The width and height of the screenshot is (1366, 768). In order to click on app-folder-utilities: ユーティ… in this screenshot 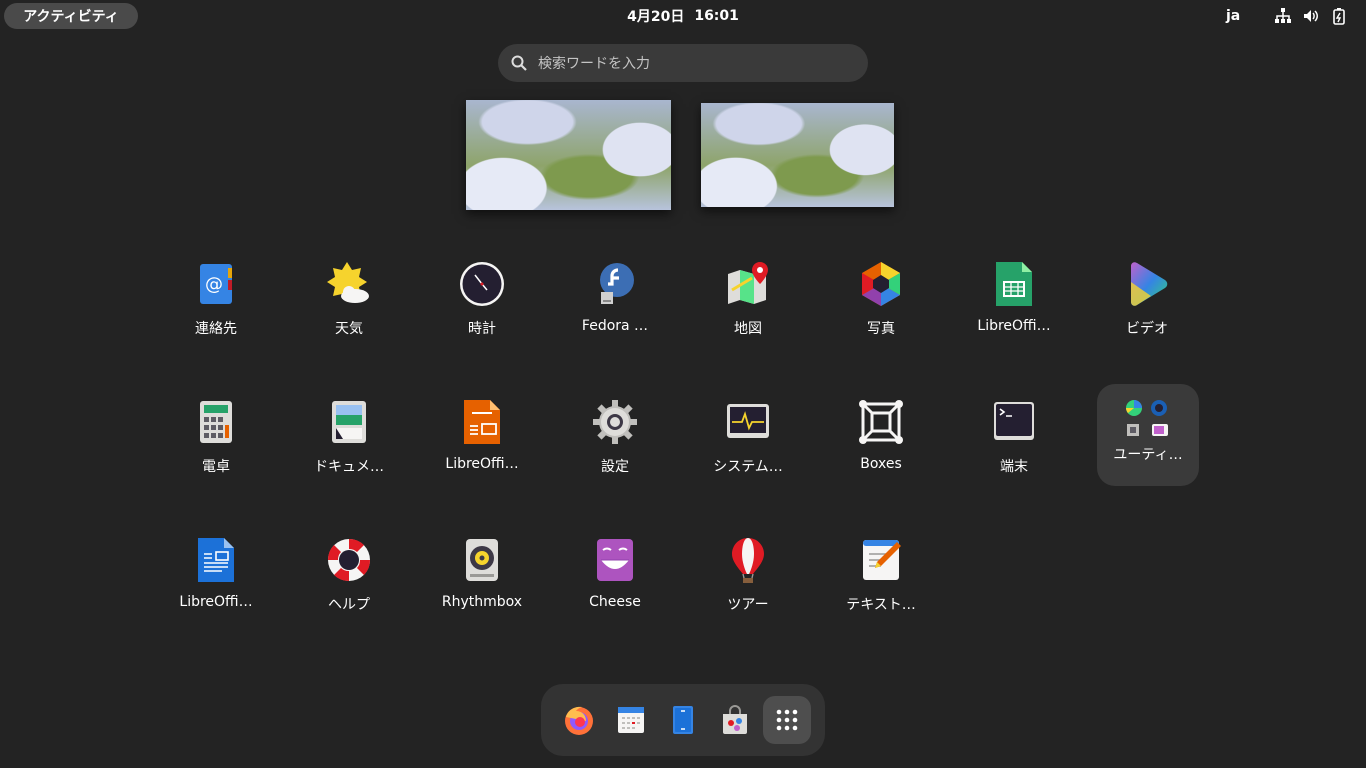, I will do `click(1148, 435)`.